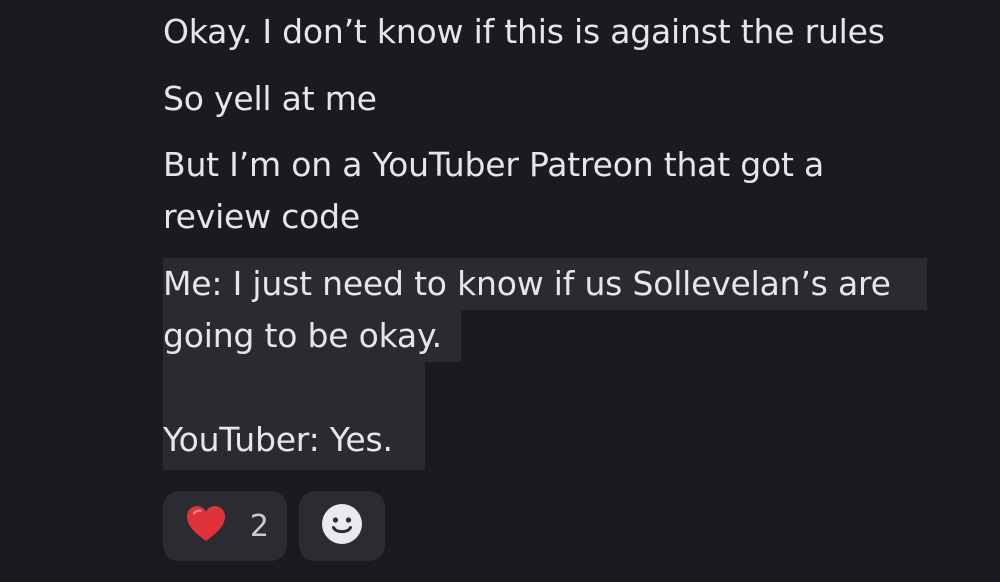 Image resolution: width=1000 pixels, height=582 pixels. What do you see at coordinates (262, 216) in the screenshot?
I see `message-line: review code` at bounding box center [262, 216].